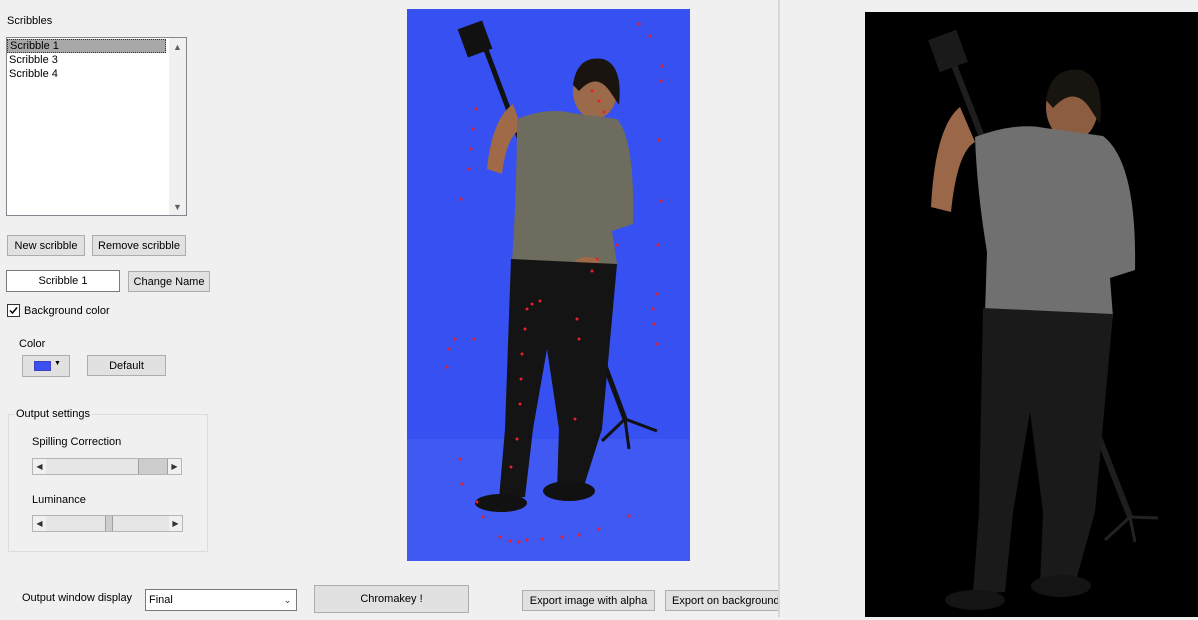 The height and width of the screenshot is (620, 1198). Describe the element at coordinates (86, 60) in the screenshot. I see `scribble-list-item: Scribble 3` at that location.